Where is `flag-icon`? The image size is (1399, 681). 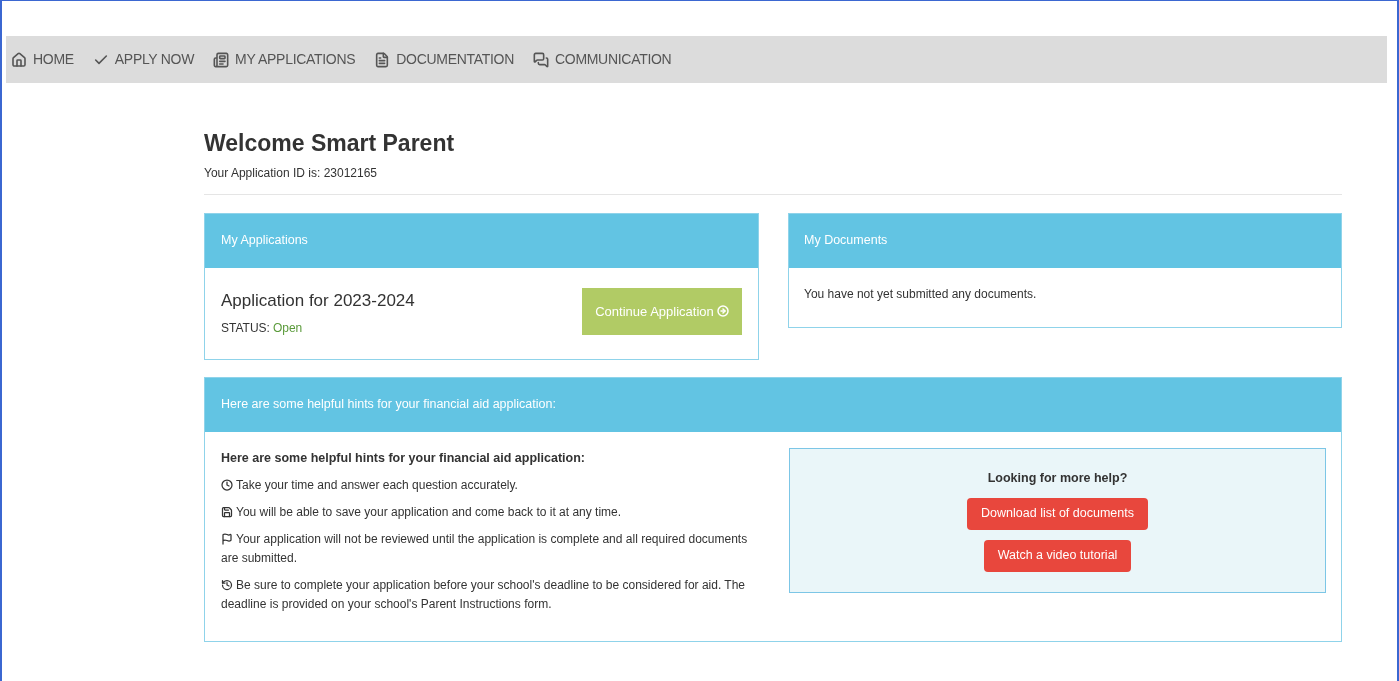
flag-icon is located at coordinates (227, 538).